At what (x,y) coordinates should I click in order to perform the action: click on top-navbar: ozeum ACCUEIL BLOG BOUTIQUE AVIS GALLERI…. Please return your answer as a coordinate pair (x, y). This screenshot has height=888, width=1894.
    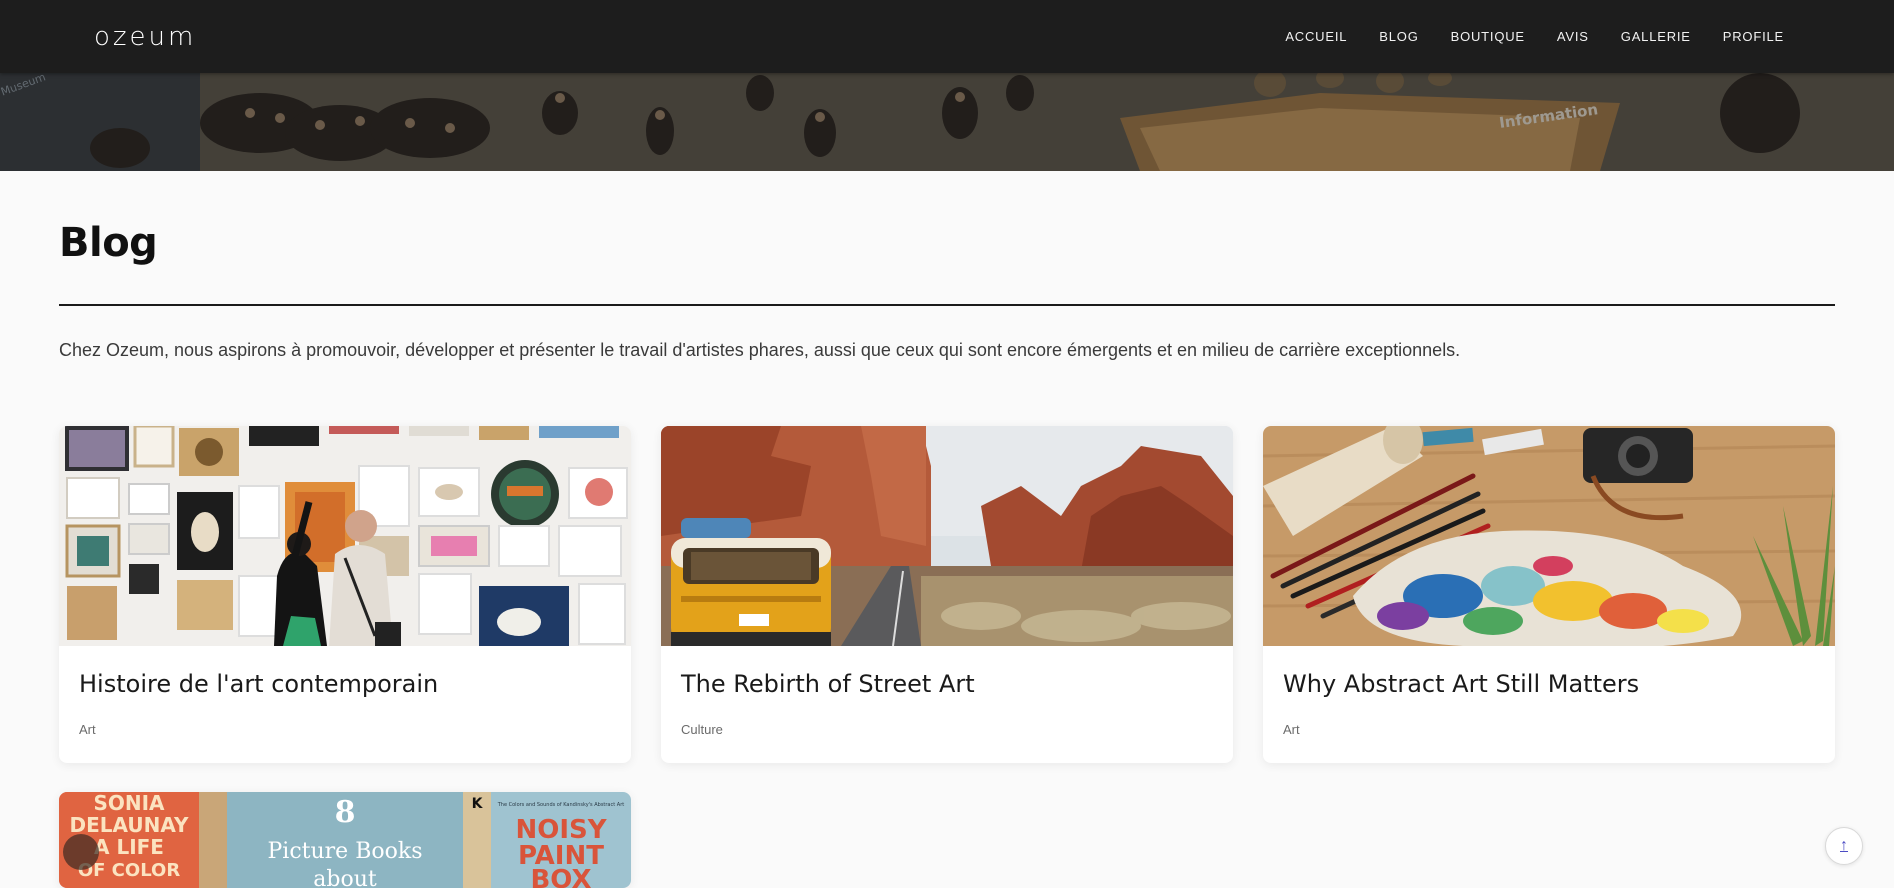
    Looking at the image, I should click on (947, 36).